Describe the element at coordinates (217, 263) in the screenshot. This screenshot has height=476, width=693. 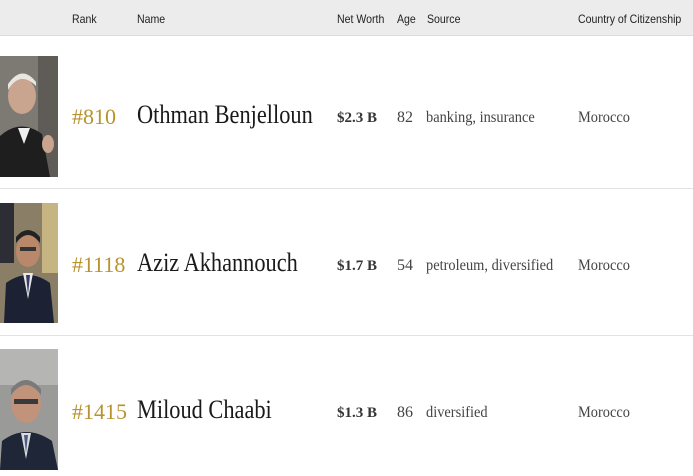
I see `person-name-link: Aziz Akhannouch` at that location.